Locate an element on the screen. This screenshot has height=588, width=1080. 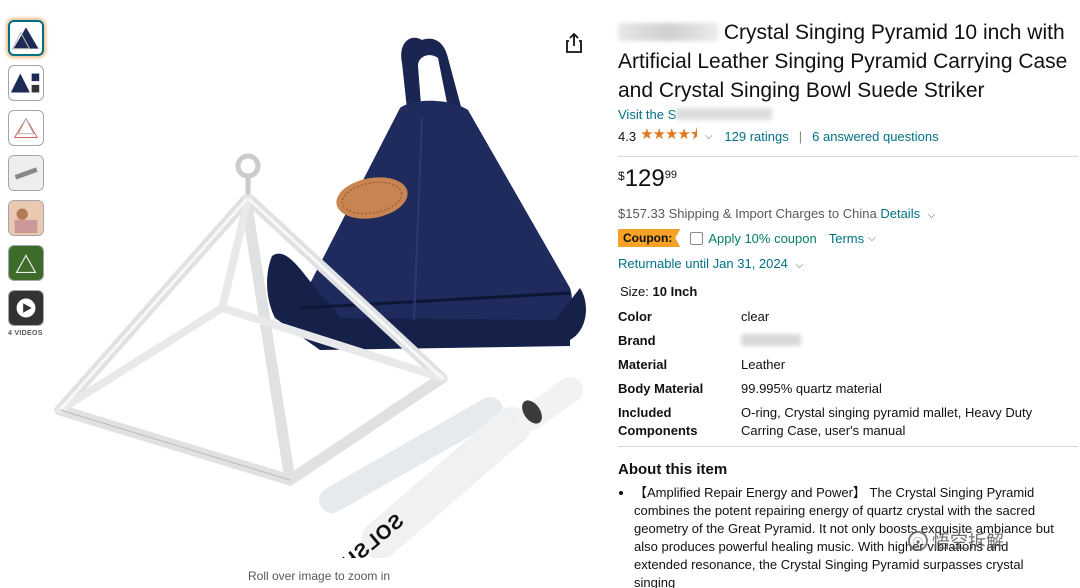
coupon-badge: Coupon: is located at coordinates (649, 238).